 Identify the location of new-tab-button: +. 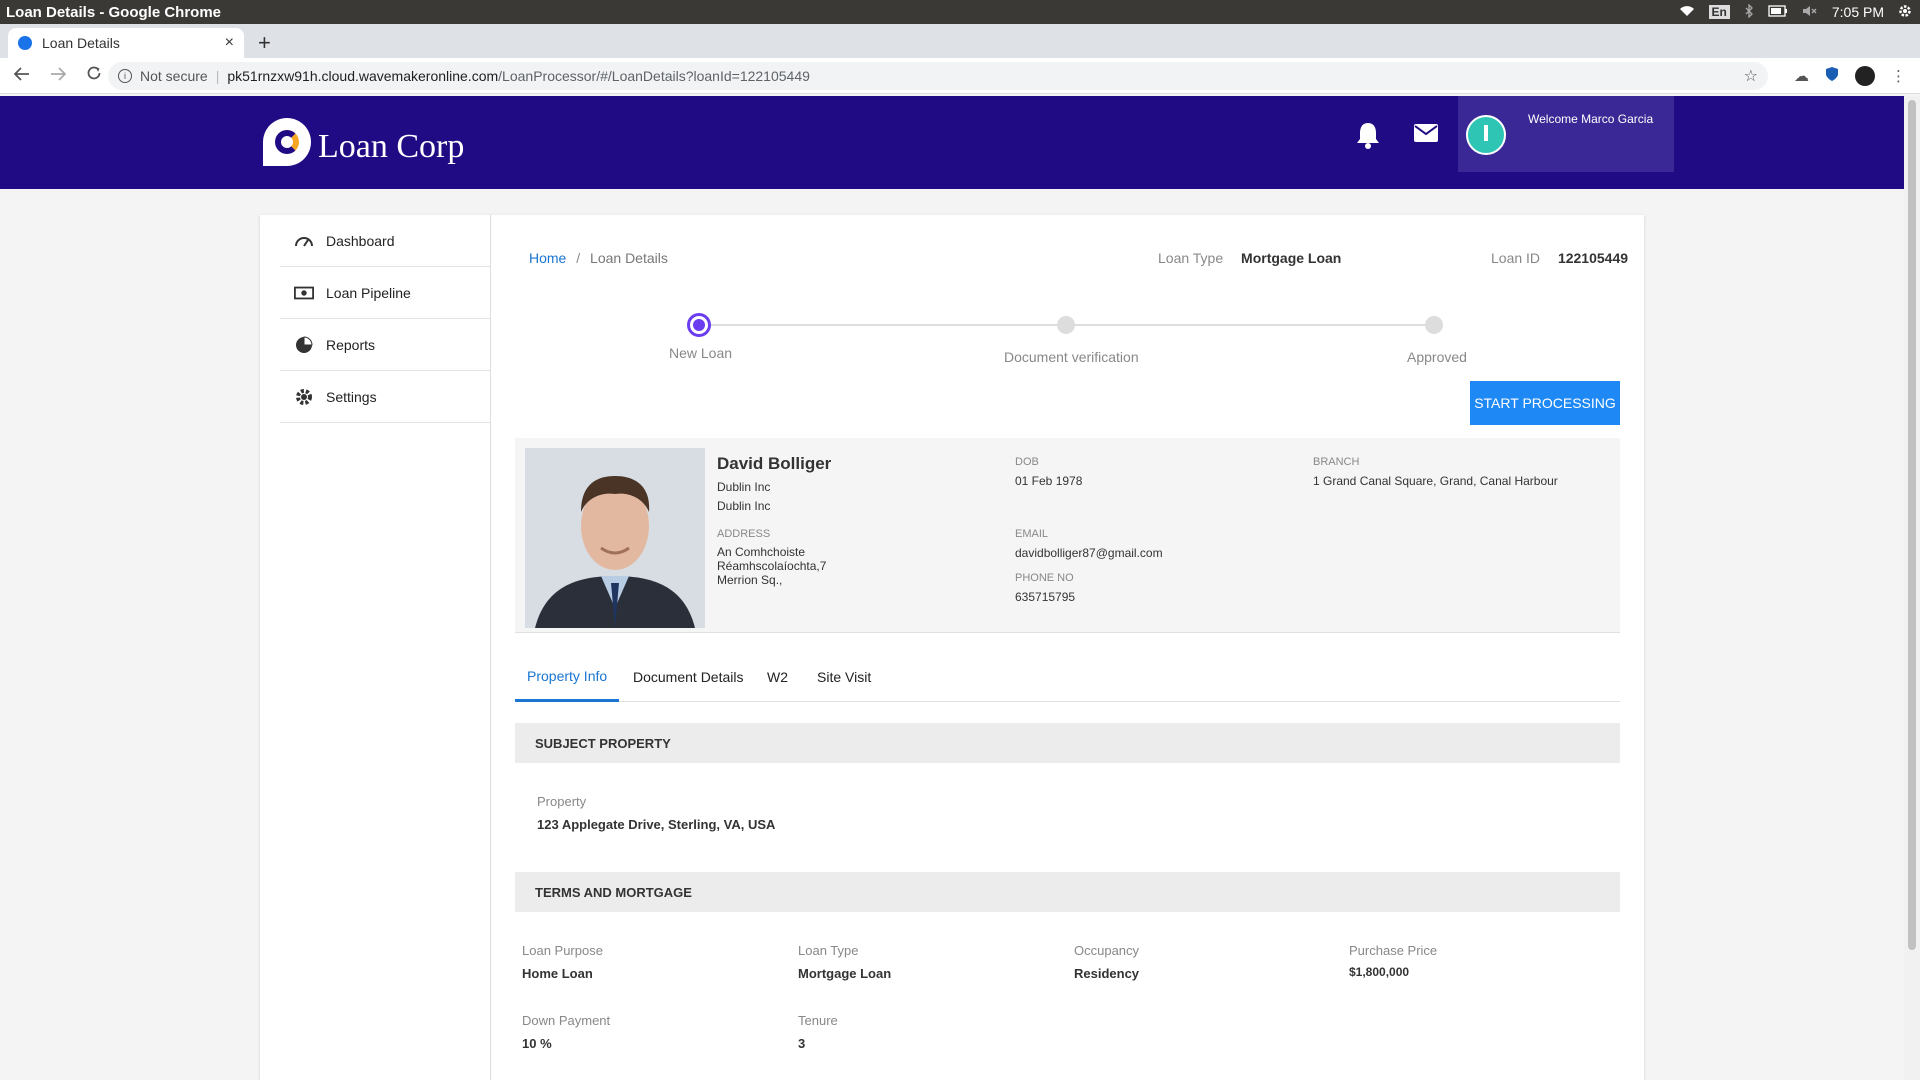
(264, 43).